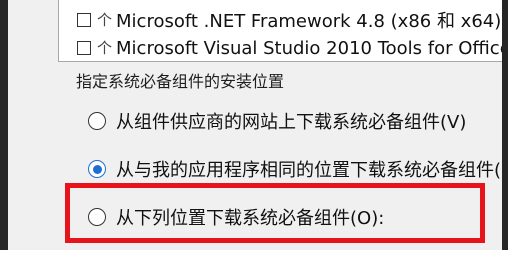  I want to click on vendor-website-radio, so click(97, 121).